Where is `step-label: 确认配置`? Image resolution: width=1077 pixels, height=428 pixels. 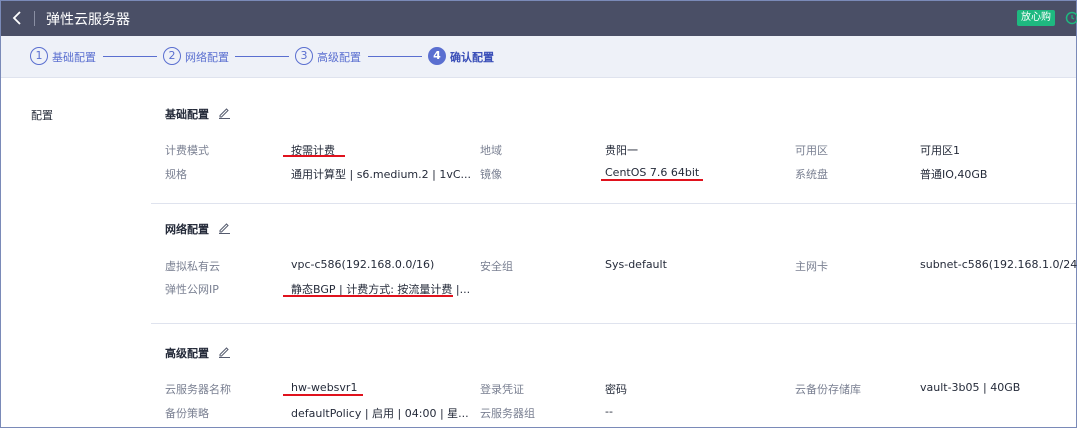
step-label: 确认配置 is located at coordinates (472, 57).